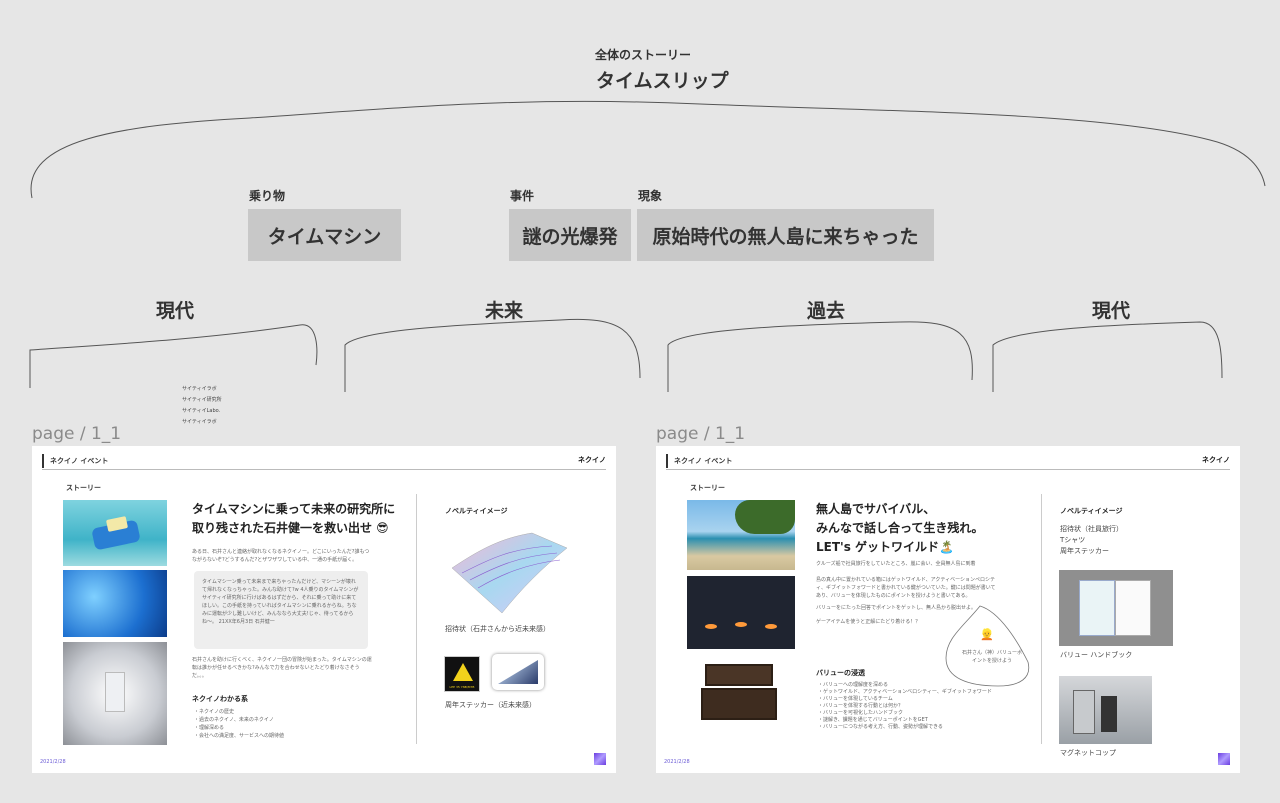  I want to click on side-menu: サイティイラボ サイティイ研究所 サイティイLabo. サイティイラボ, so click(202, 406).